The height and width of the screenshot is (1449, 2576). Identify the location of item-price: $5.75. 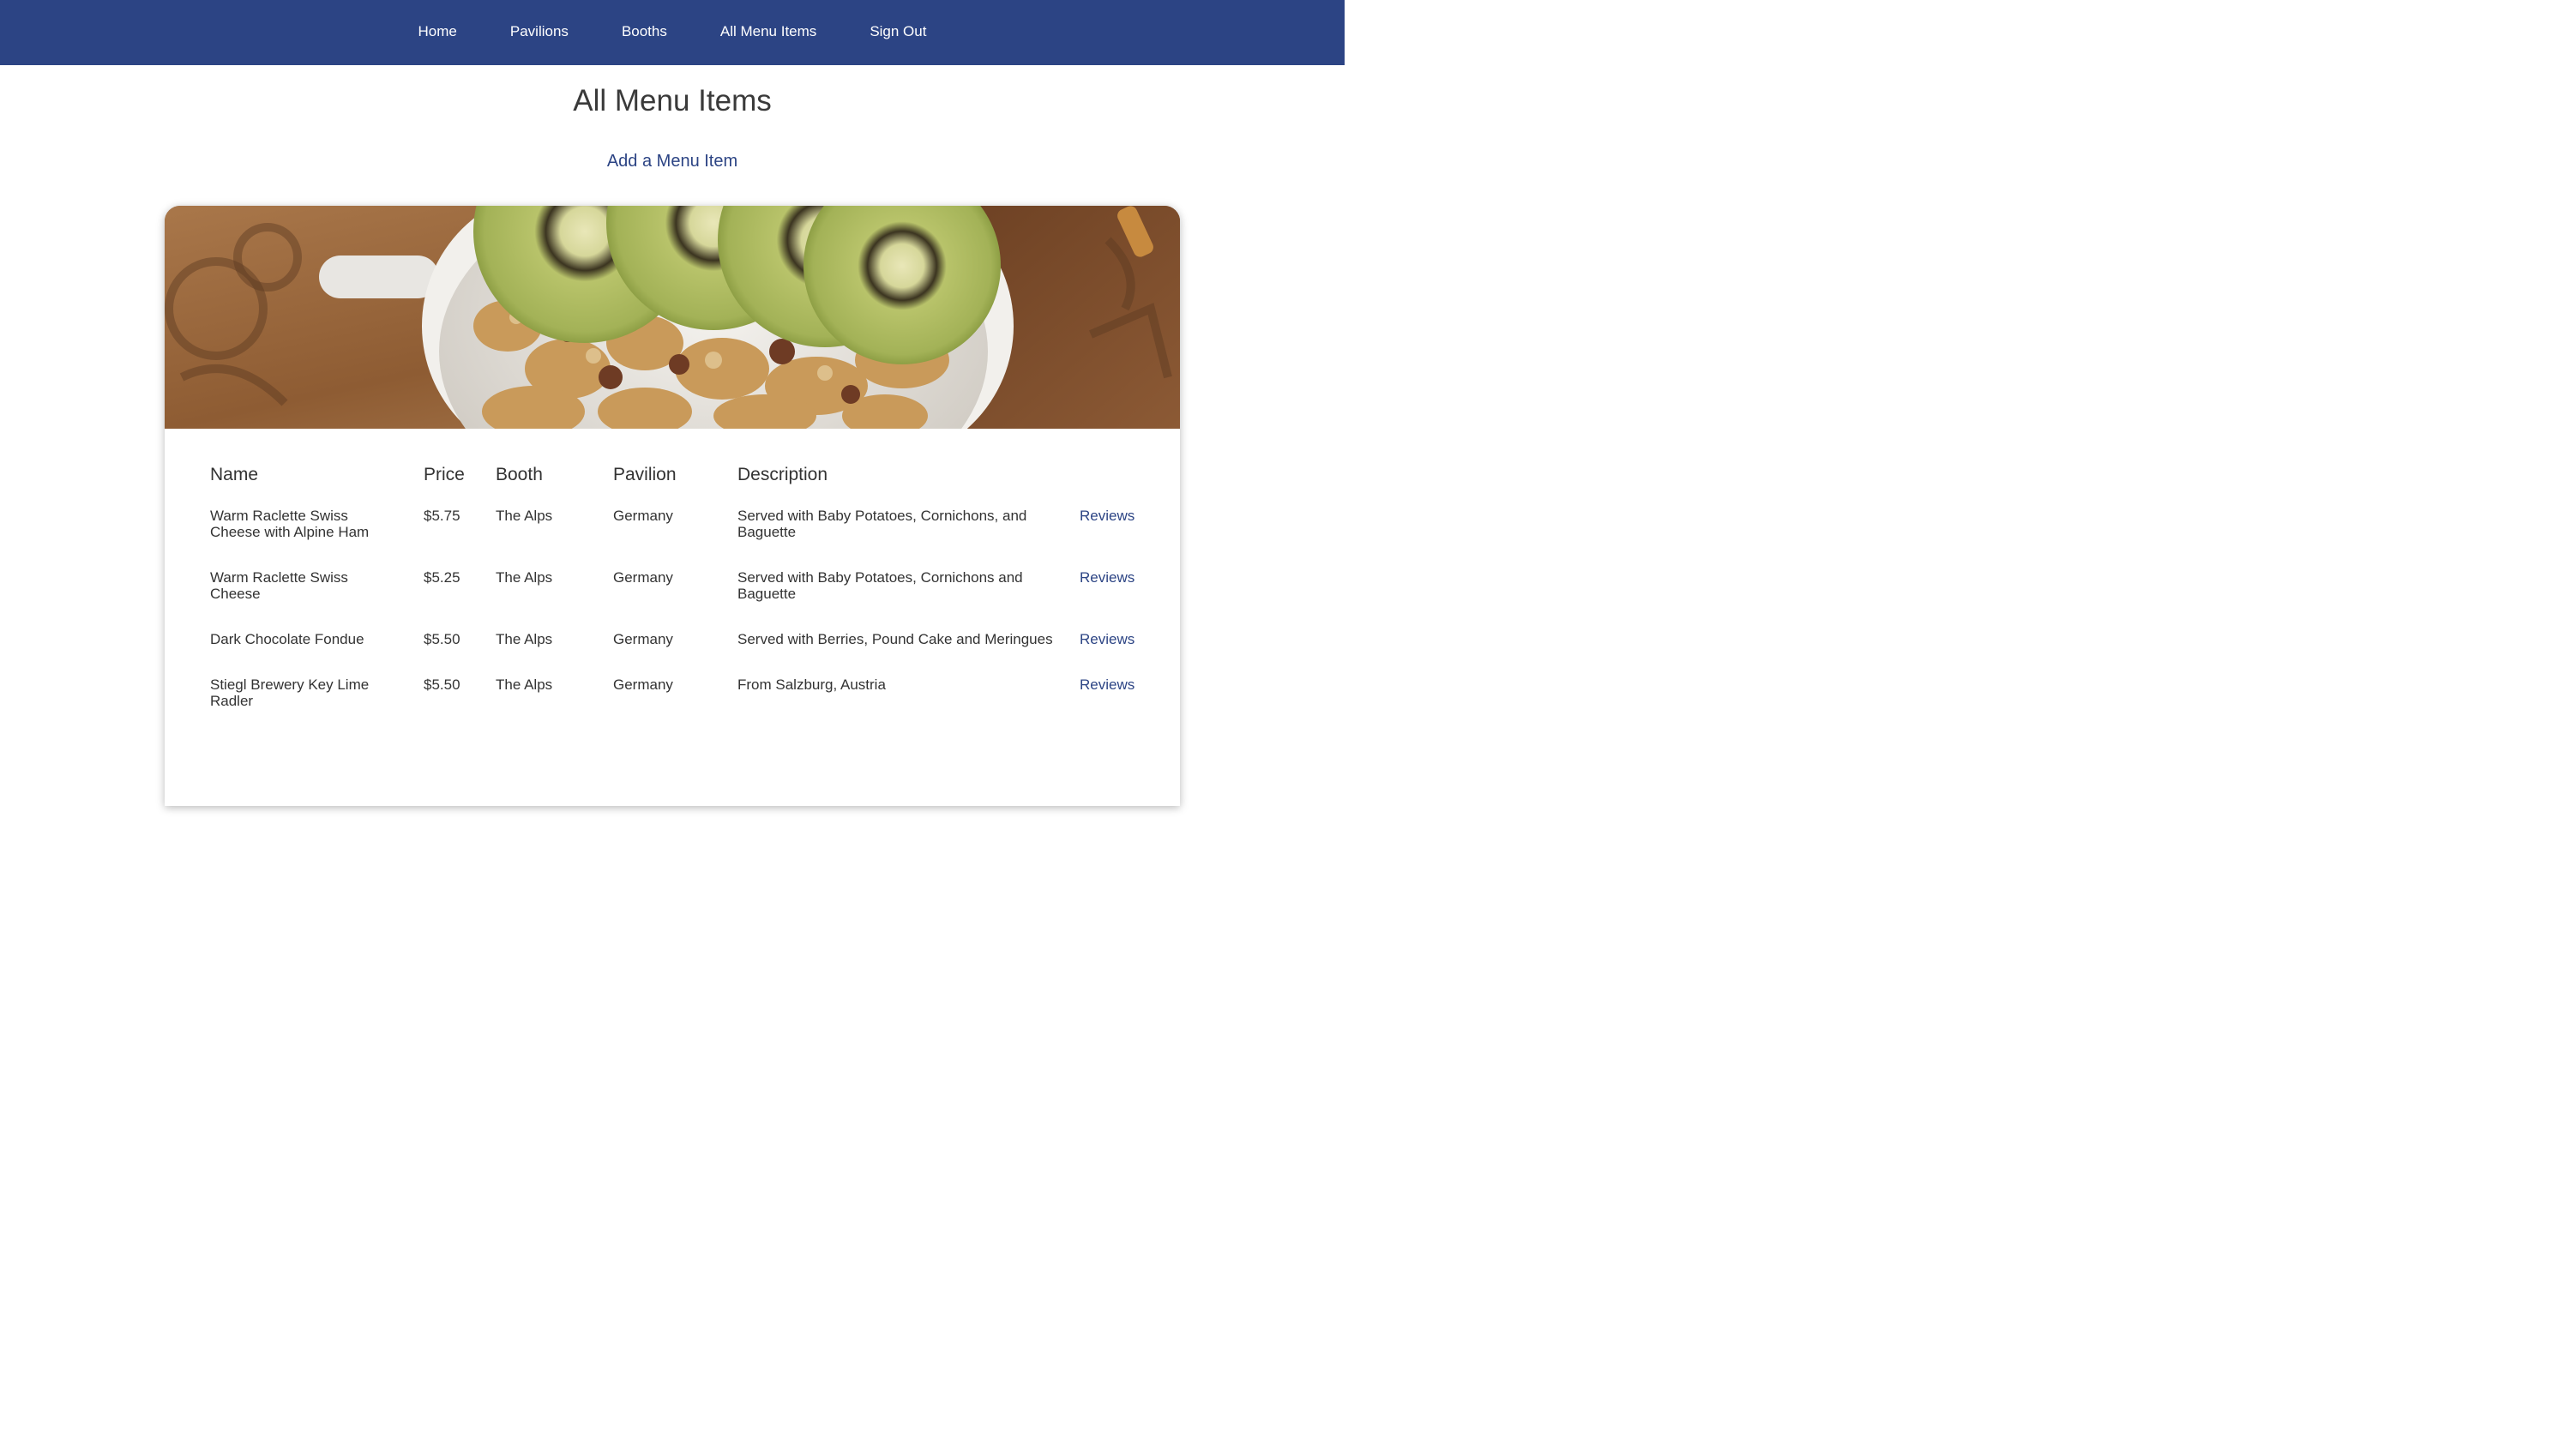
(442, 516).